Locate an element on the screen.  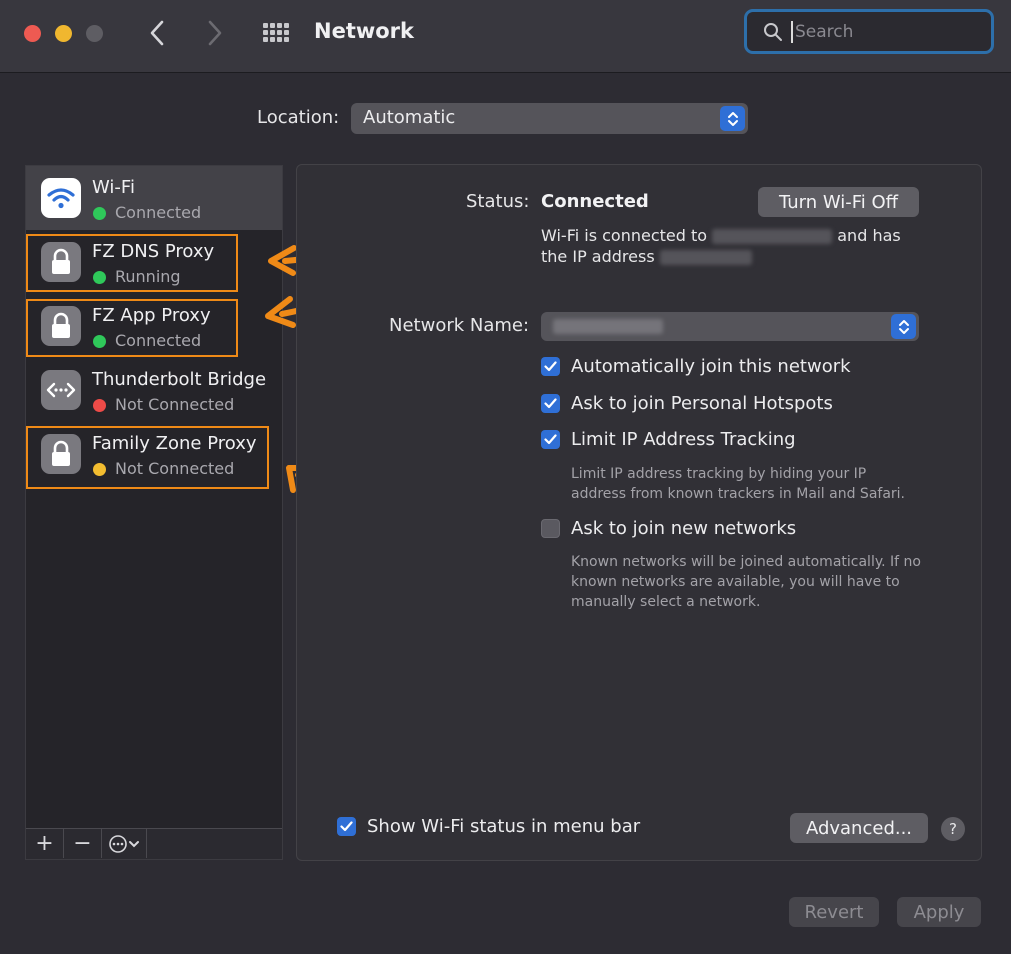
network-name-select is located at coordinates (730, 326).